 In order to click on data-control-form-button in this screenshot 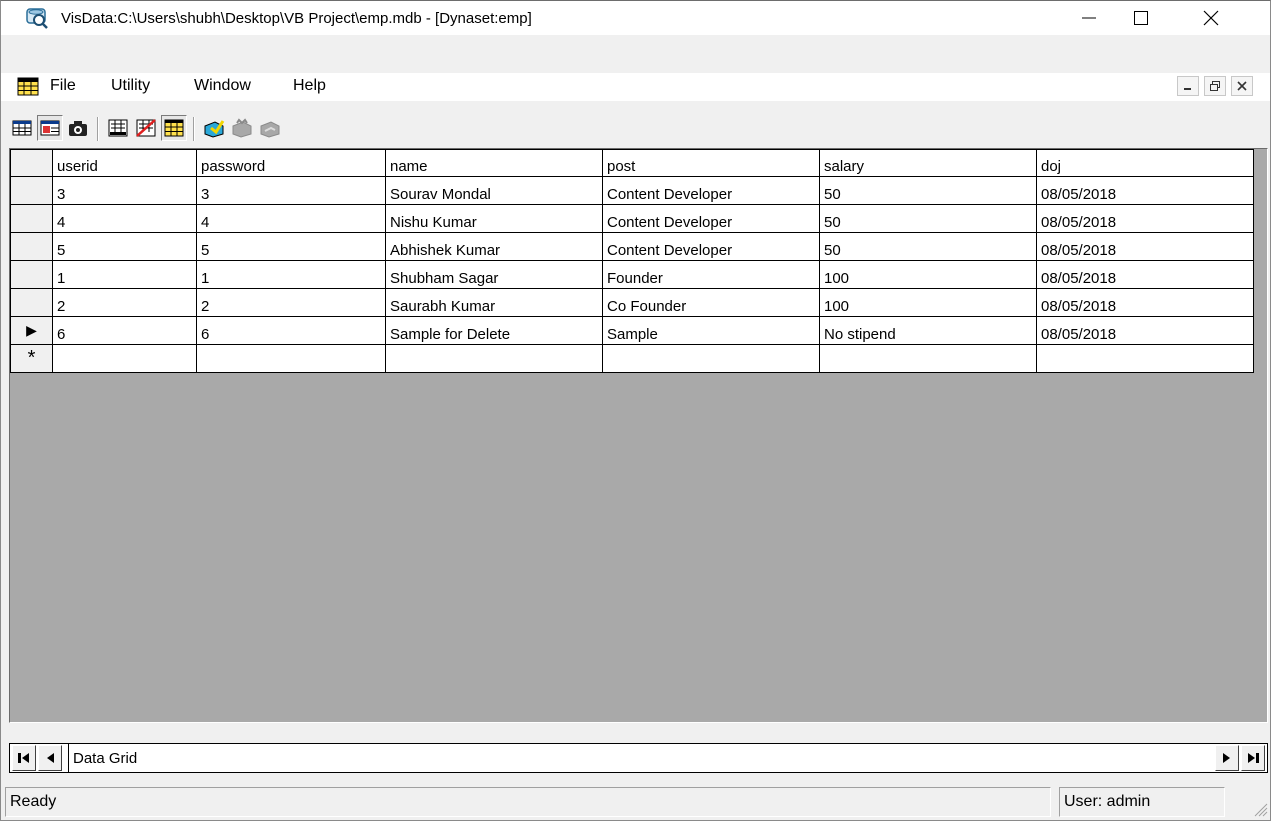, I will do `click(118, 128)`.